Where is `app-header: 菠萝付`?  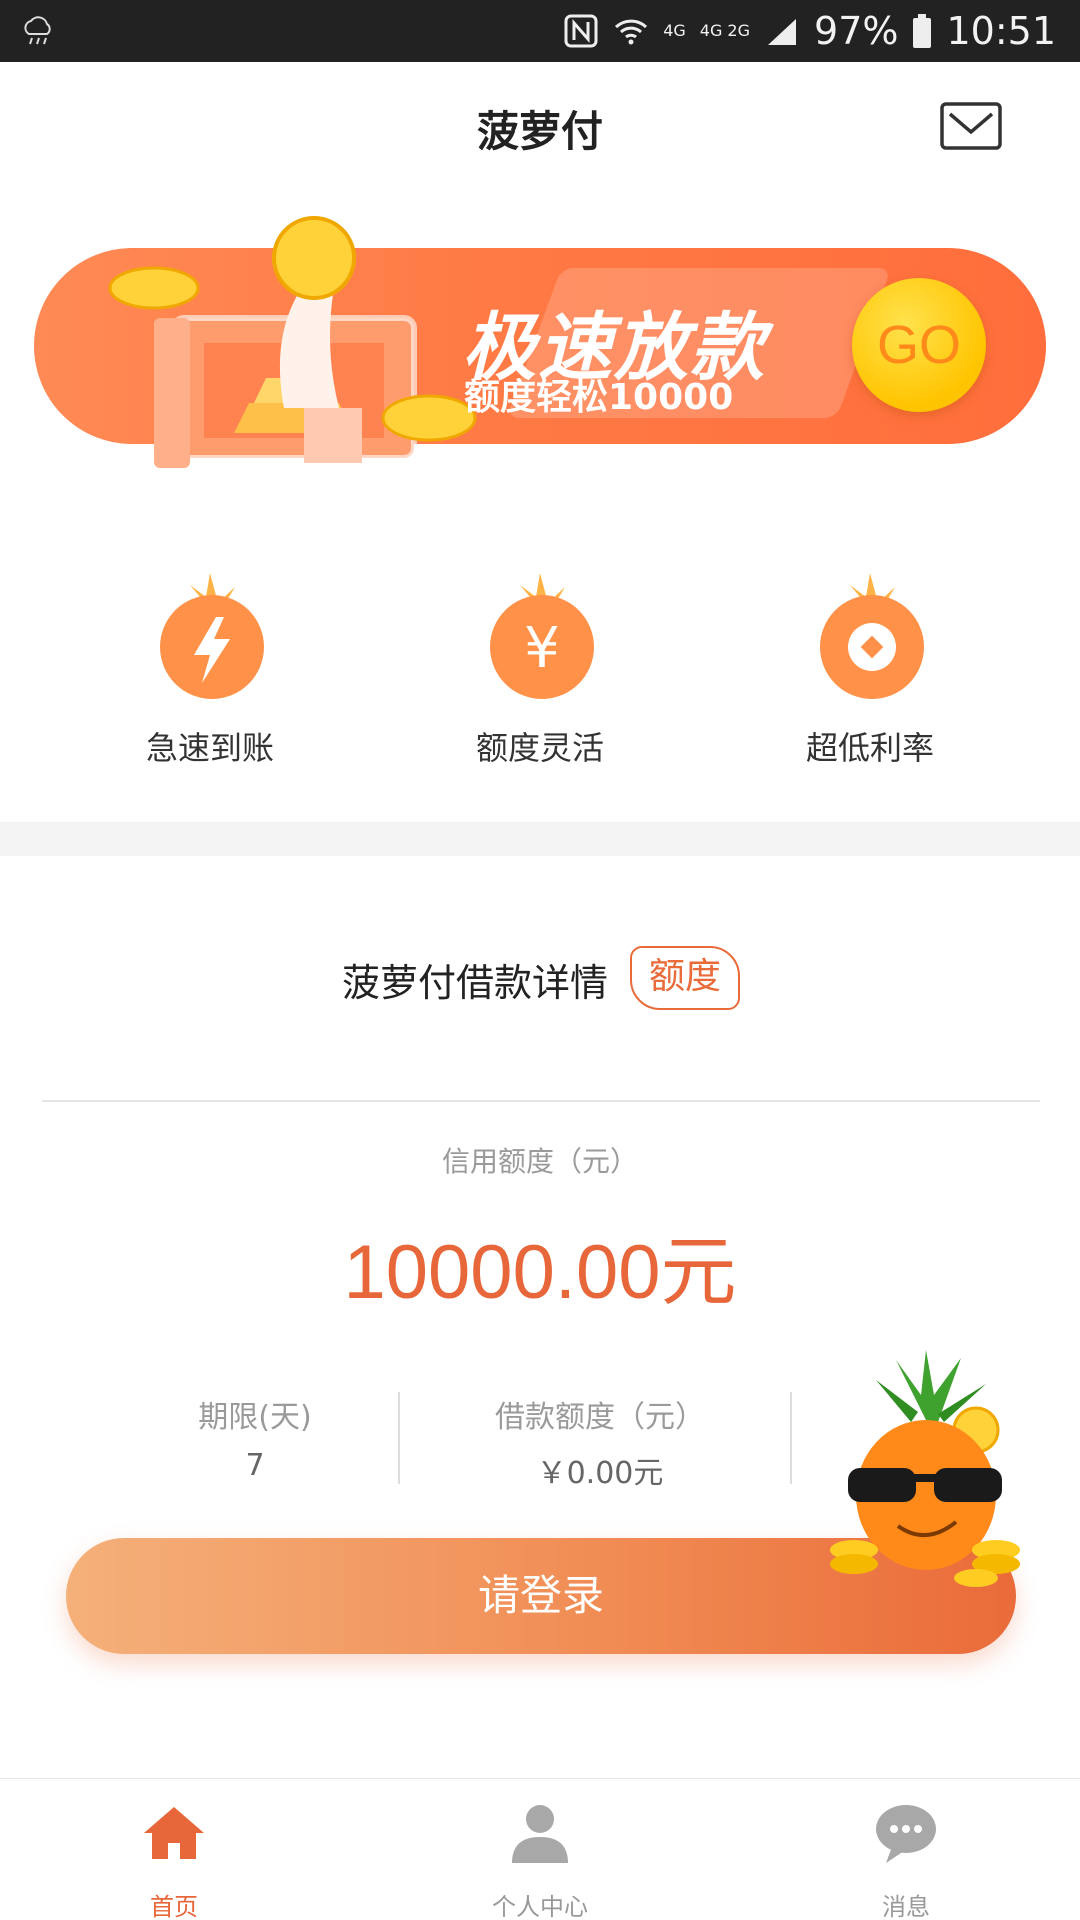
app-header: 菠萝付 is located at coordinates (540, 126).